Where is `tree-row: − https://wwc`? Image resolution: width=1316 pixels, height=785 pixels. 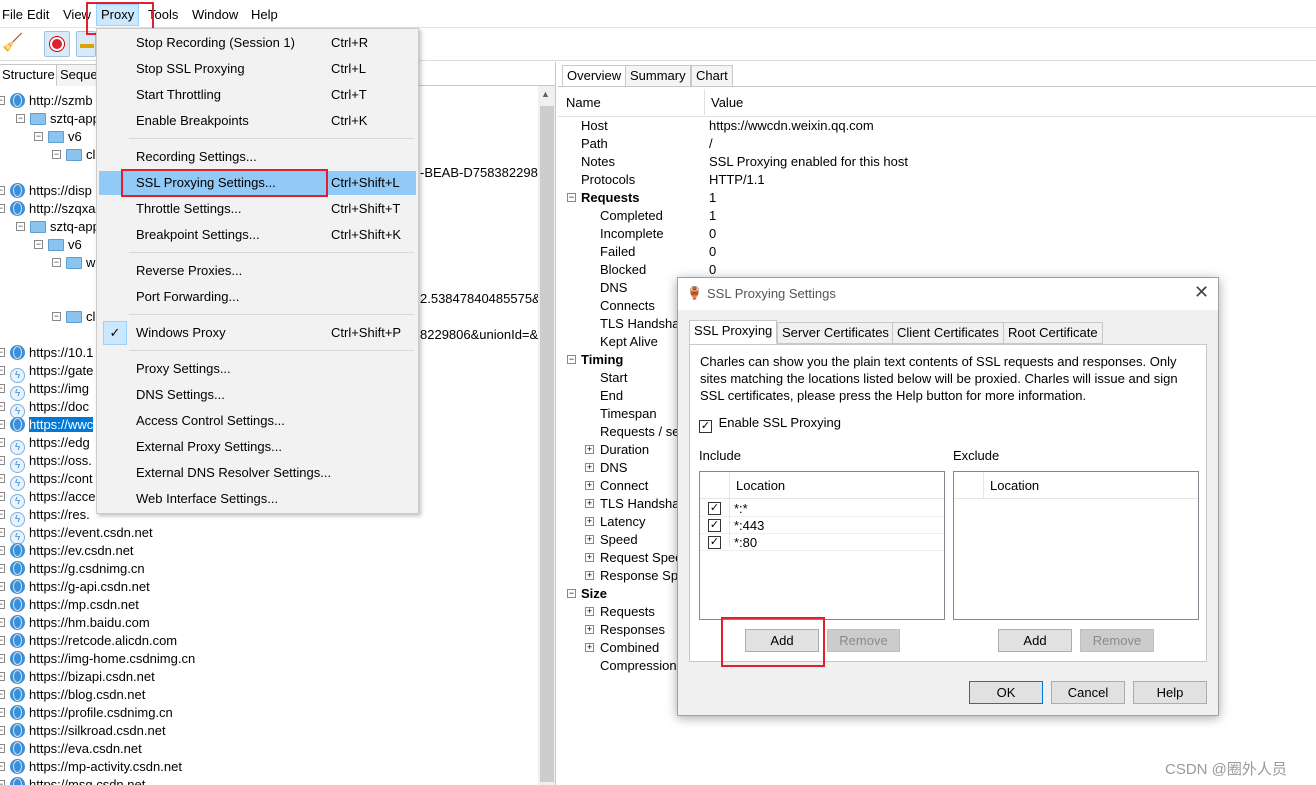
tree-row: − https://wwc is located at coordinates (47, 425).